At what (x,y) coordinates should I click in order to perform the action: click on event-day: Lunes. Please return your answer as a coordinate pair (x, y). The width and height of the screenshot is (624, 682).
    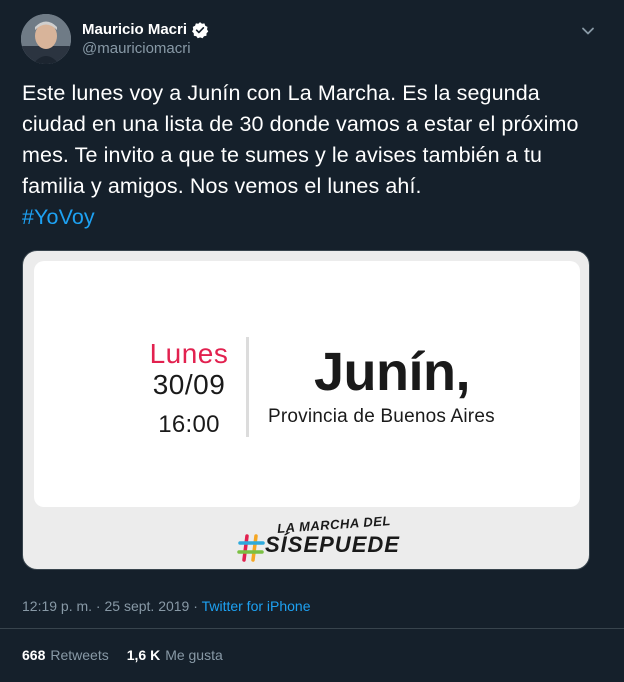
    Looking at the image, I should click on (189, 353).